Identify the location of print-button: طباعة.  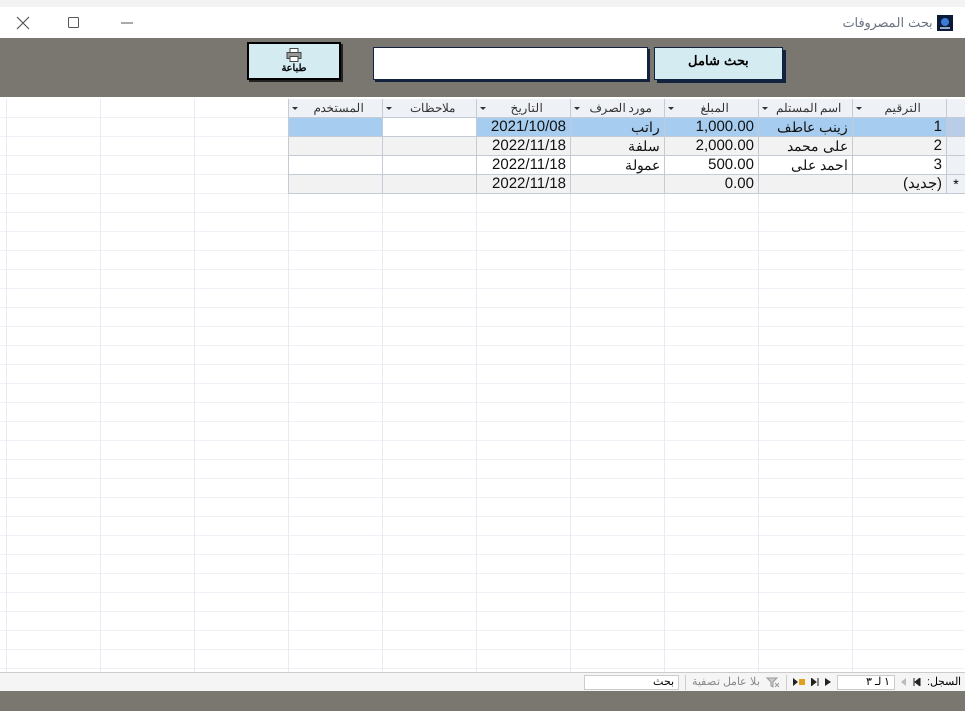
(294, 61).